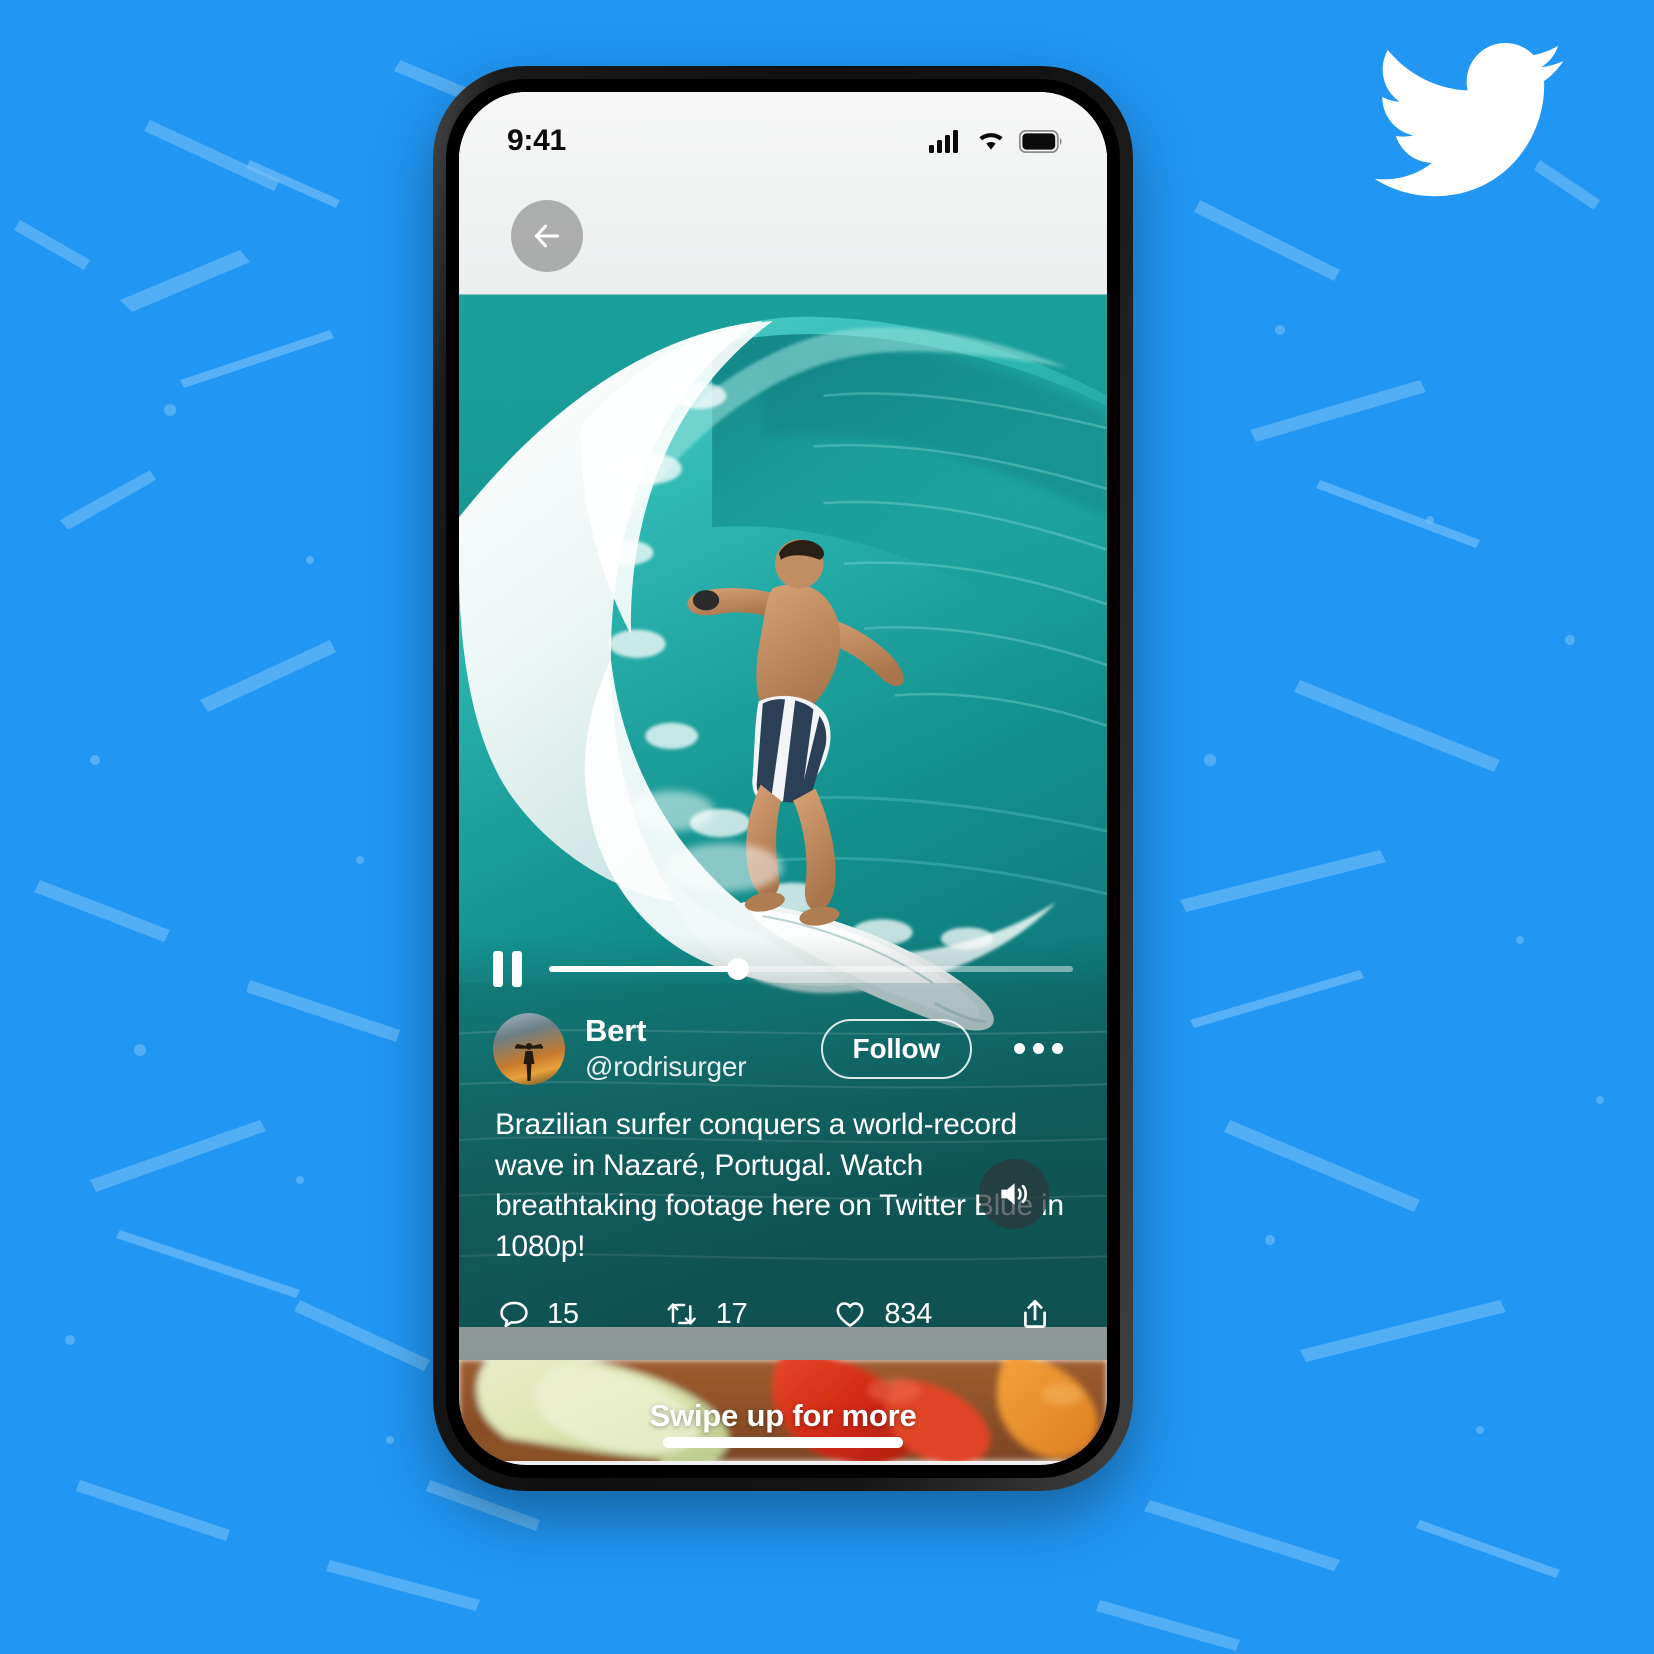 Image resolution: width=1654 pixels, height=1654 pixels. Describe the element at coordinates (563, 1313) in the screenshot. I see `reply-count: 15` at that location.